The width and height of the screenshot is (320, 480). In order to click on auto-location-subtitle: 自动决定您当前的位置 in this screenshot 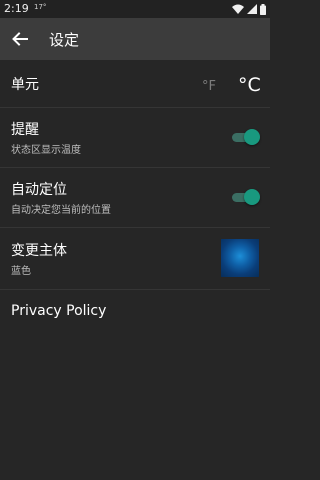, I will do `click(61, 210)`.